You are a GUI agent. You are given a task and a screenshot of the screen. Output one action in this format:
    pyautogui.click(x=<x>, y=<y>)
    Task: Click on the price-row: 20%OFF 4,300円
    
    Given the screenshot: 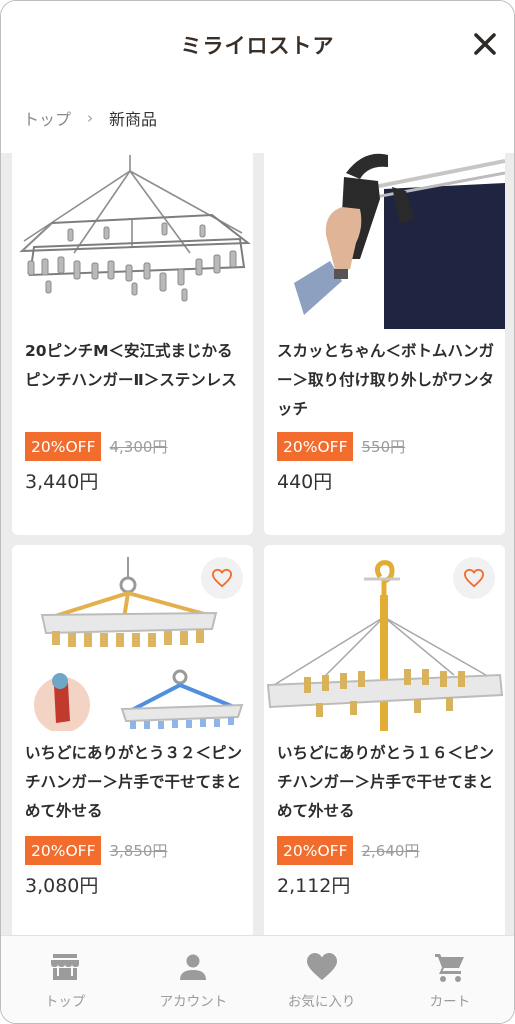 What is the action you would take?
    pyautogui.click(x=96, y=446)
    